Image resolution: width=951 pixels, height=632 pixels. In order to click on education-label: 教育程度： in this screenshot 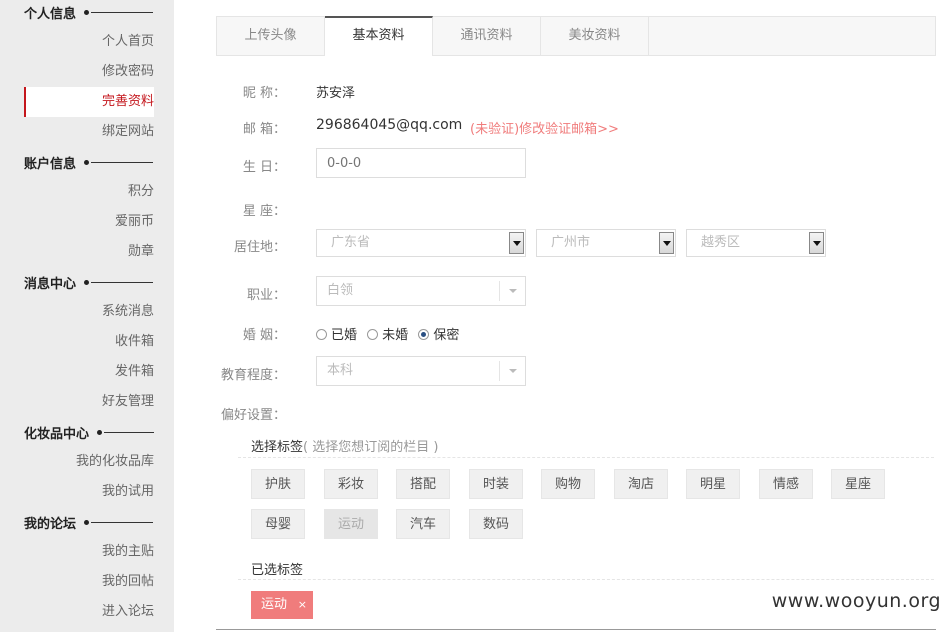, I will do `click(253, 375)`.